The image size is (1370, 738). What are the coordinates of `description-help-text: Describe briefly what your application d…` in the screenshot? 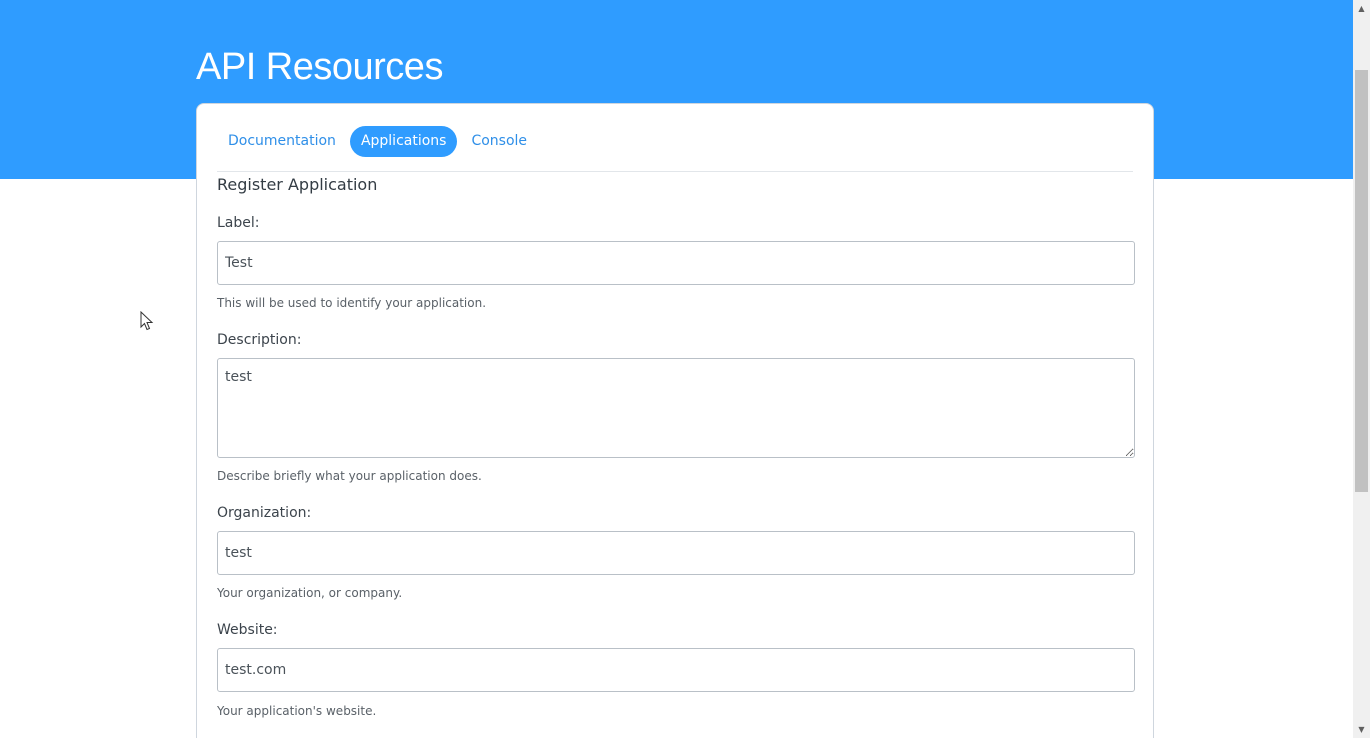 It's located at (349, 476).